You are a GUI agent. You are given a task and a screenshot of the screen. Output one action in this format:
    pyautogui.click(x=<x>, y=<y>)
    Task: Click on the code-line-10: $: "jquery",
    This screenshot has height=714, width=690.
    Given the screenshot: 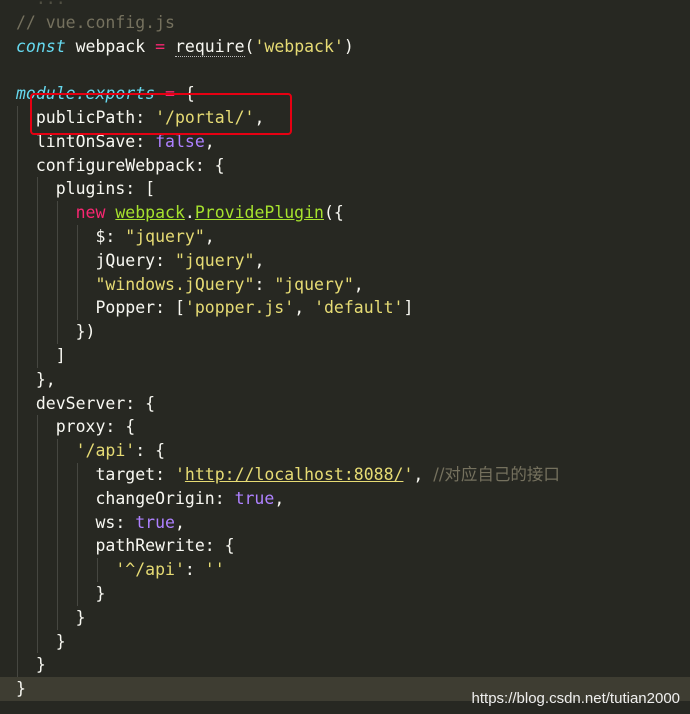 What is the action you would take?
    pyautogui.click(x=353, y=236)
    